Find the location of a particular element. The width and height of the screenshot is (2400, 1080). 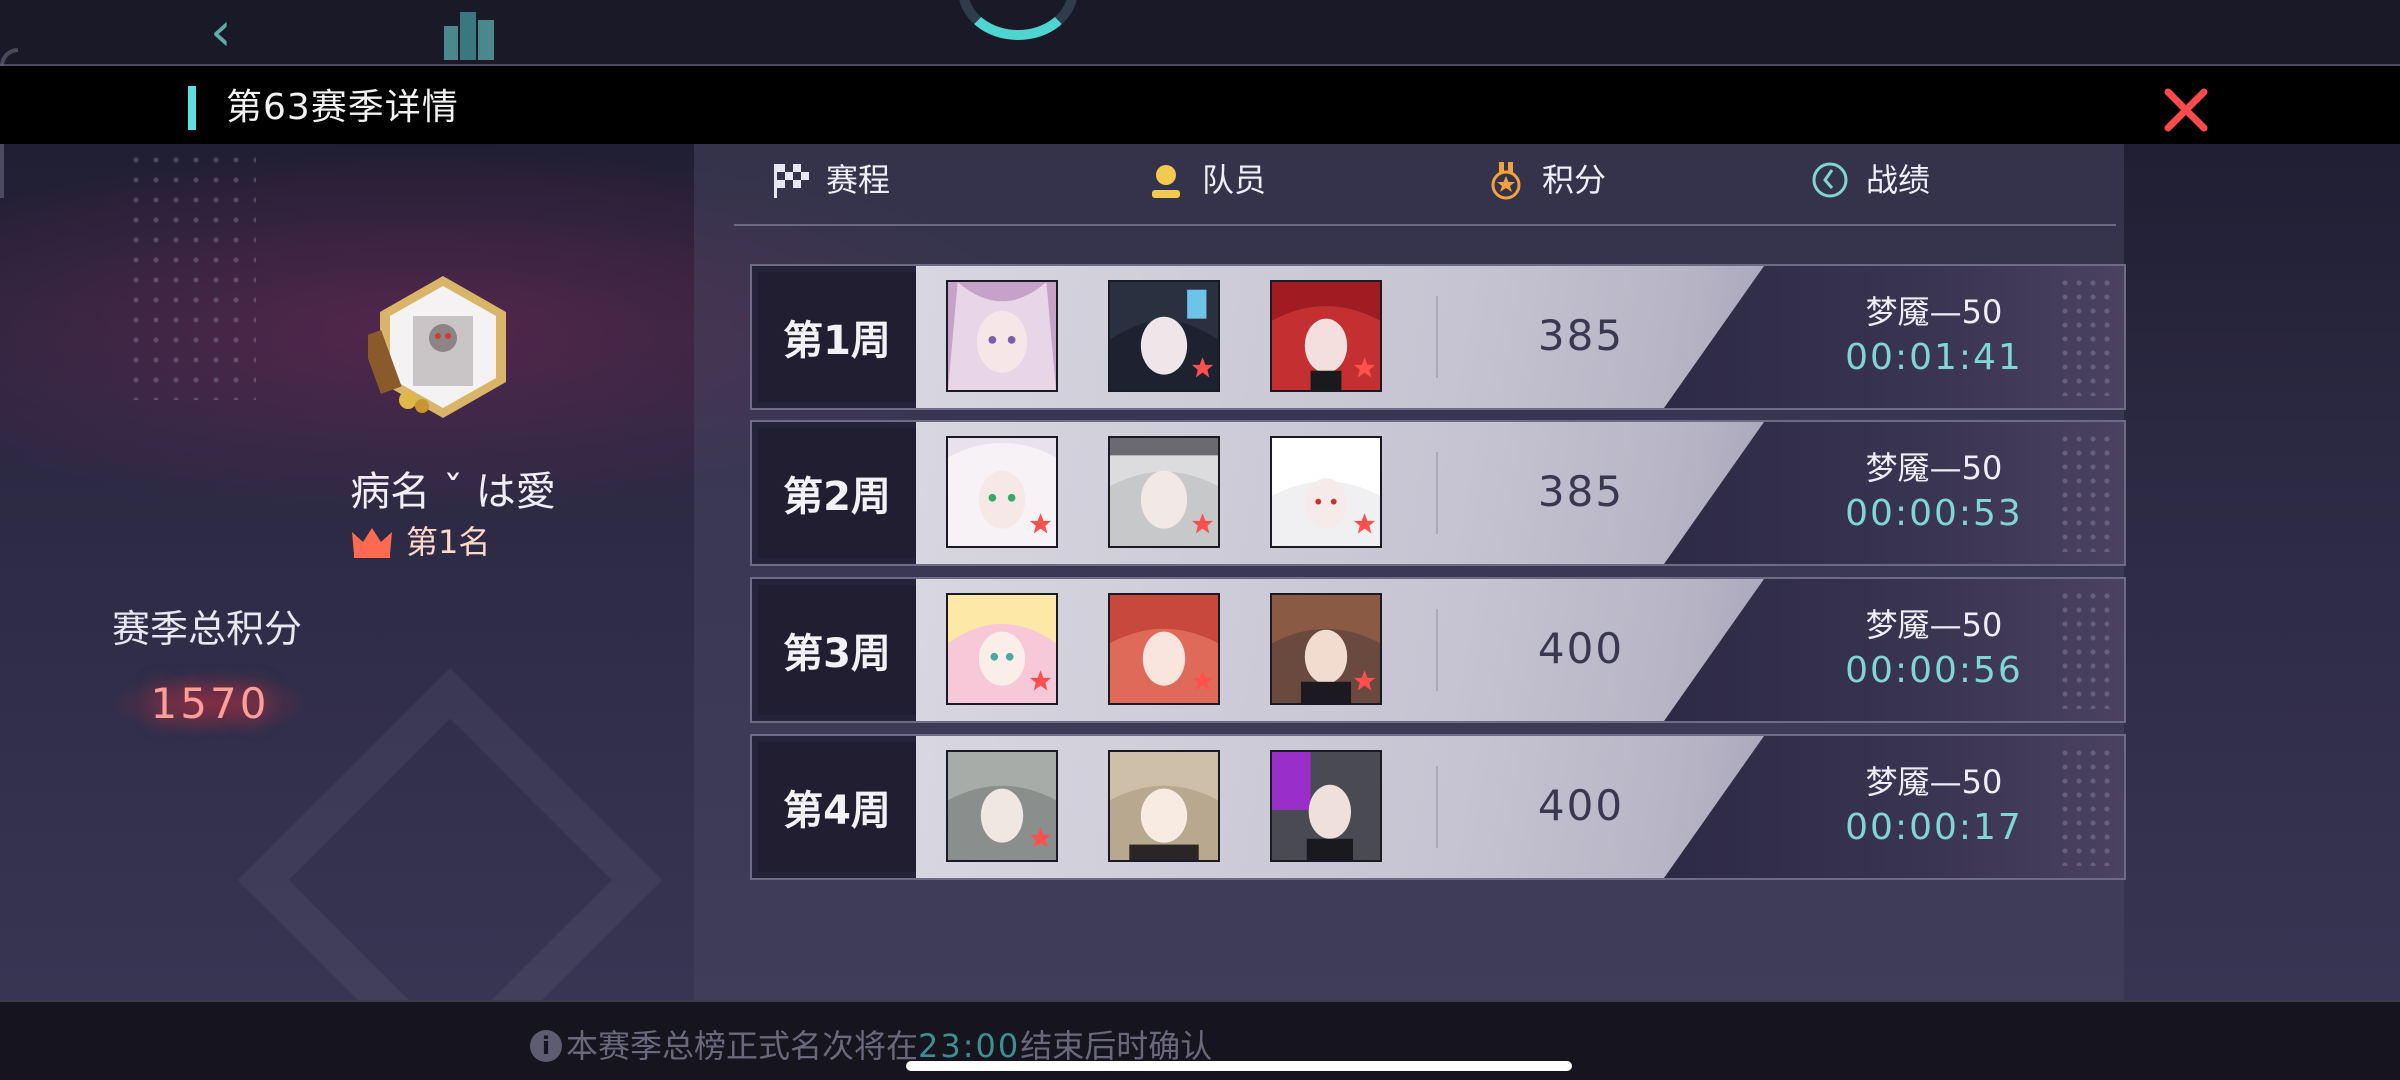

week-label-box: 第4周 is located at coordinates (837, 807).